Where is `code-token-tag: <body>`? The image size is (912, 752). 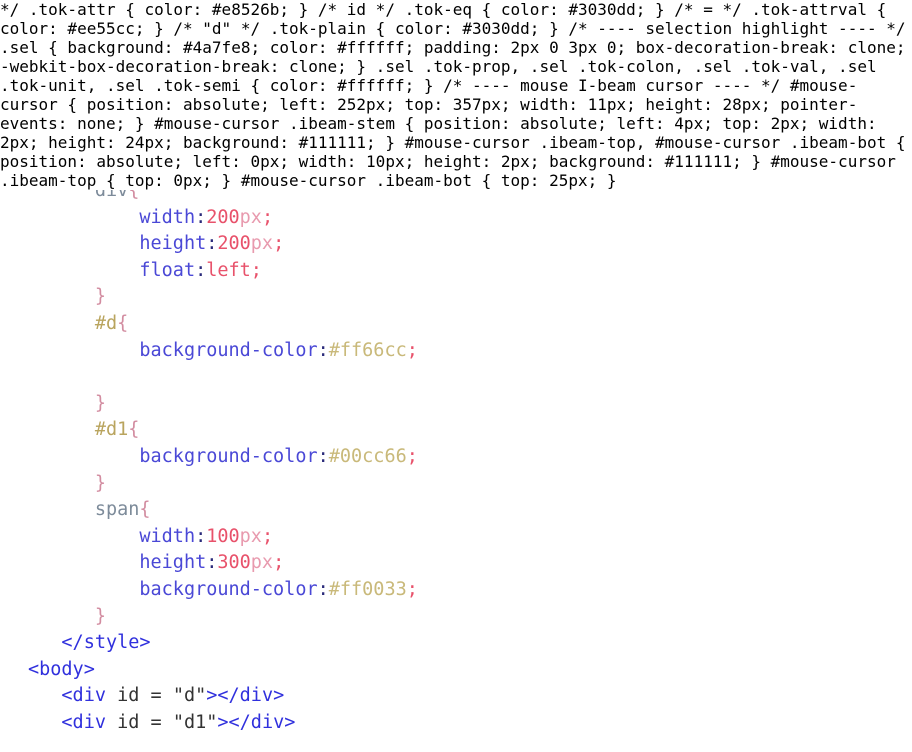
code-token-tag: <body> is located at coordinates (61, 669).